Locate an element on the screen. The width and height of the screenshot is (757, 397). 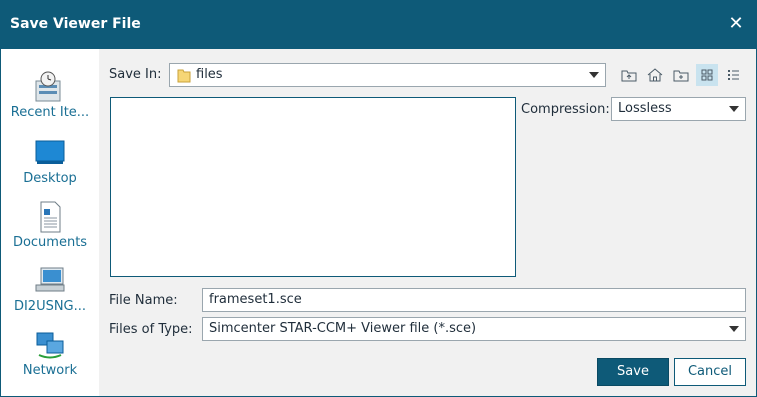
close-icon: ✕ is located at coordinates (736, 24).